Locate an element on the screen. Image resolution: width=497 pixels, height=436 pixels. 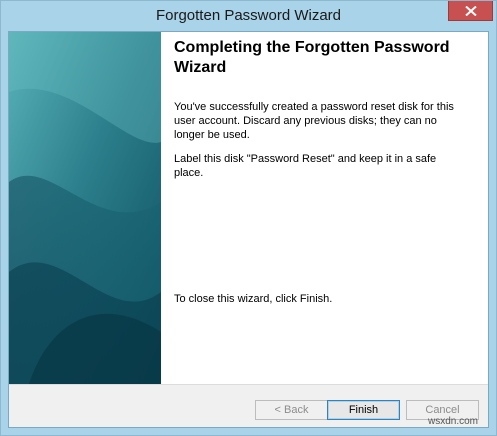
page-heading: Completing the Forgotten Password Wizard is located at coordinates (312, 57).